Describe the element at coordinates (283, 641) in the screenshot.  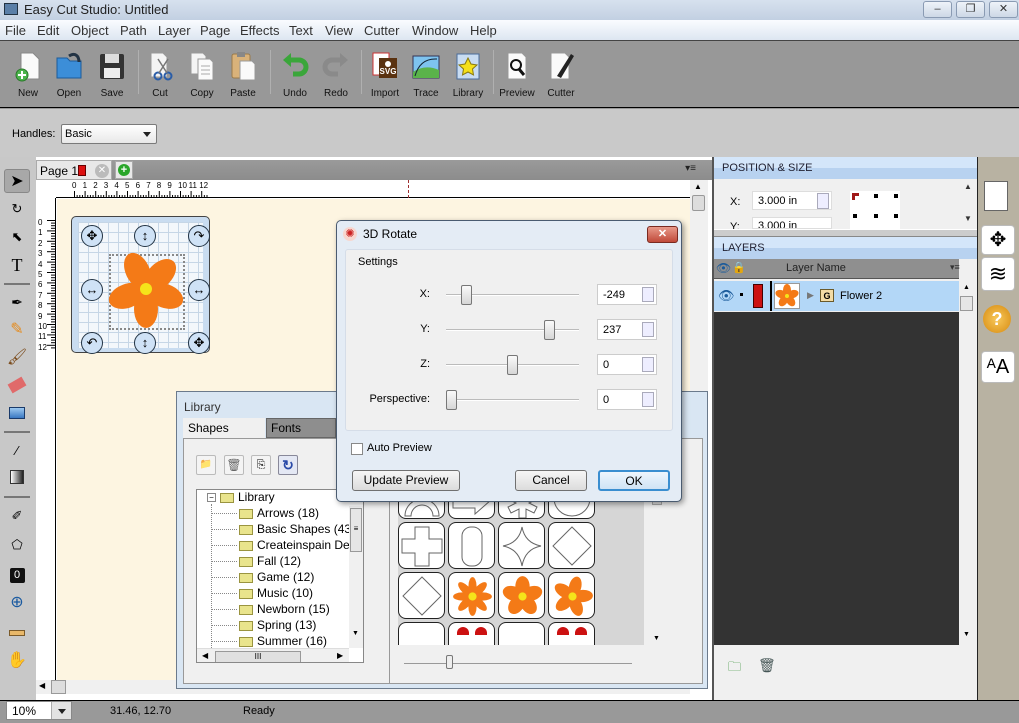
I see `tree-folder-item: Summer (16)` at that location.